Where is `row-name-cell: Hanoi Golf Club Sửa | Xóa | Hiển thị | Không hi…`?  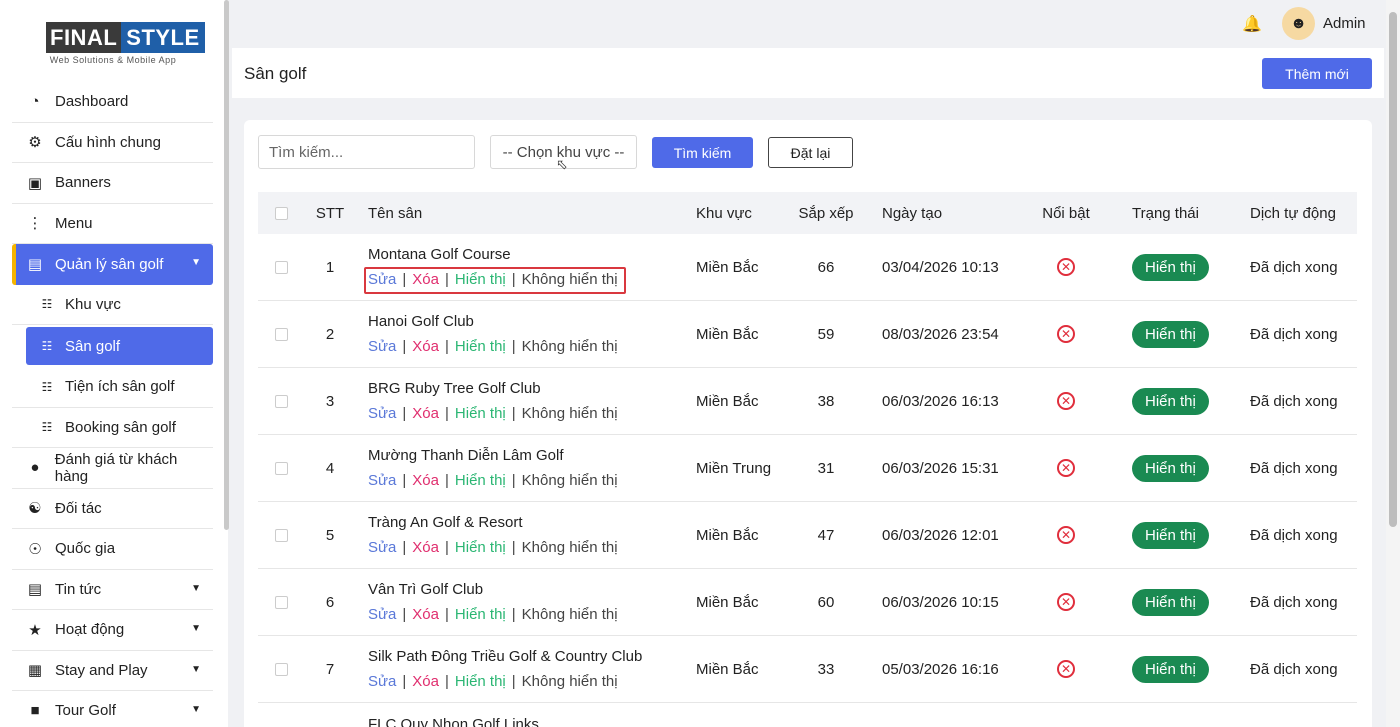
row-name-cell: Hanoi Golf Club Sửa | Xóa | Hiển thị | Không hi… is located at coordinates (520, 334).